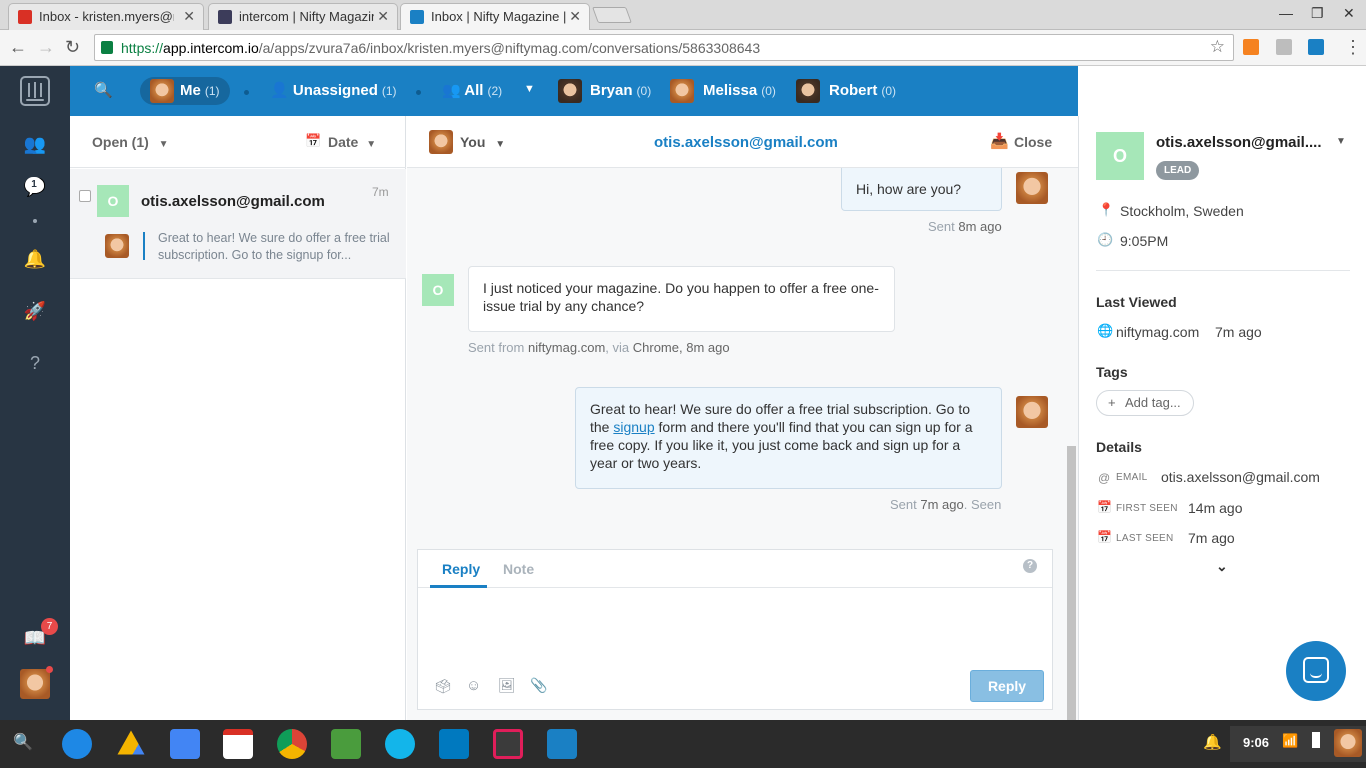 The width and height of the screenshot is (1366, 768). What do you see at coordinates (999, 141) in the screenshot?
I see `close-conversation-icon: 📥` at bounding box center [999, 141].